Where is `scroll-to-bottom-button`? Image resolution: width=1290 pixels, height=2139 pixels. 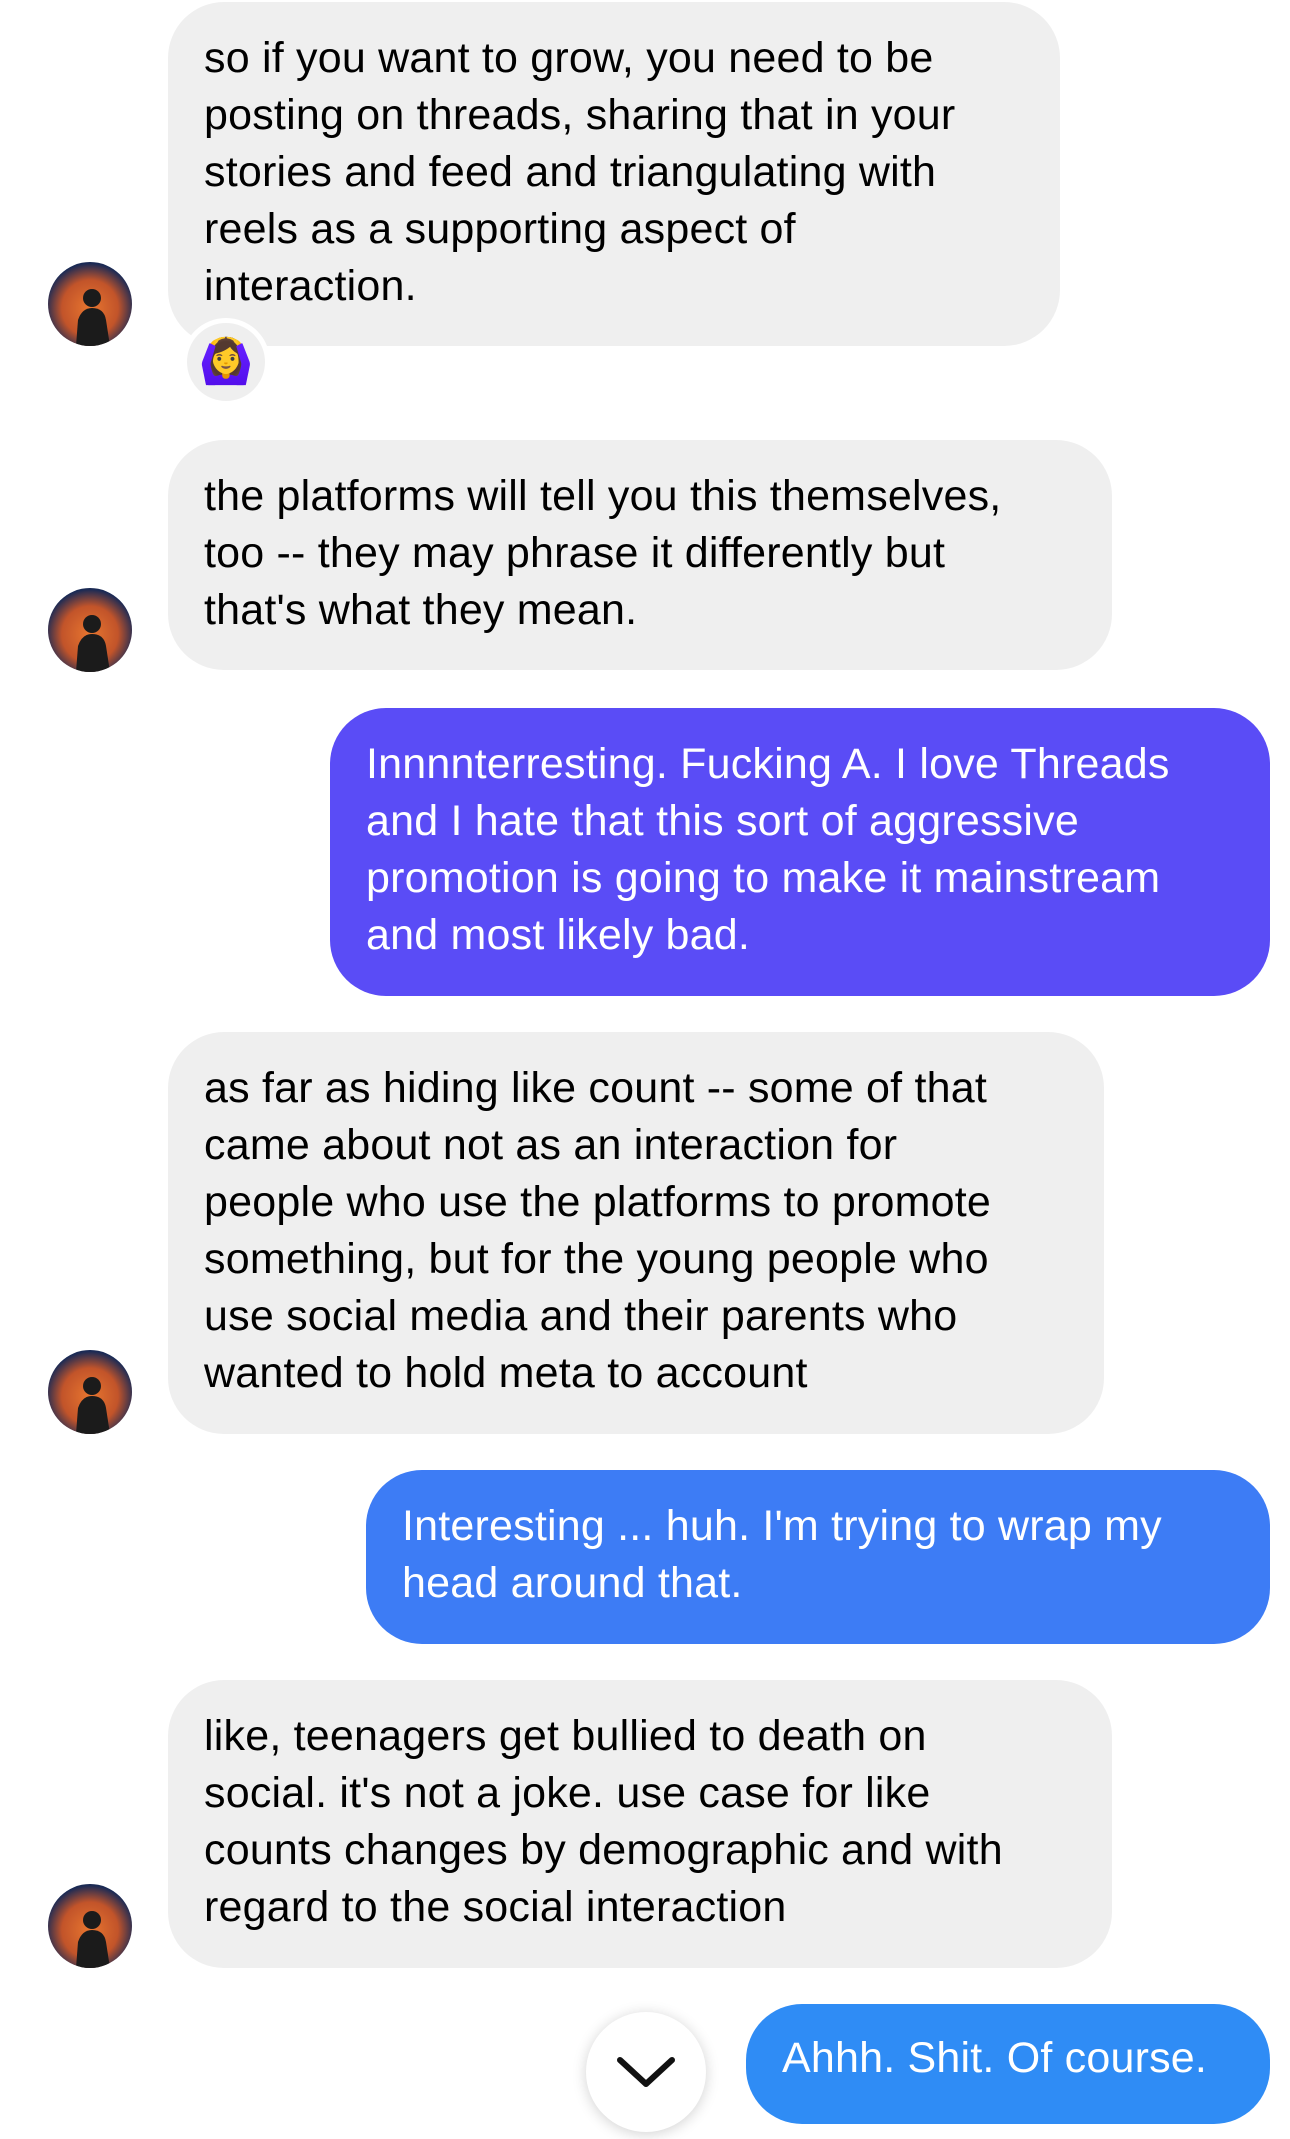
scroll-to-bottom-button is located at coordinates (646, 2072).